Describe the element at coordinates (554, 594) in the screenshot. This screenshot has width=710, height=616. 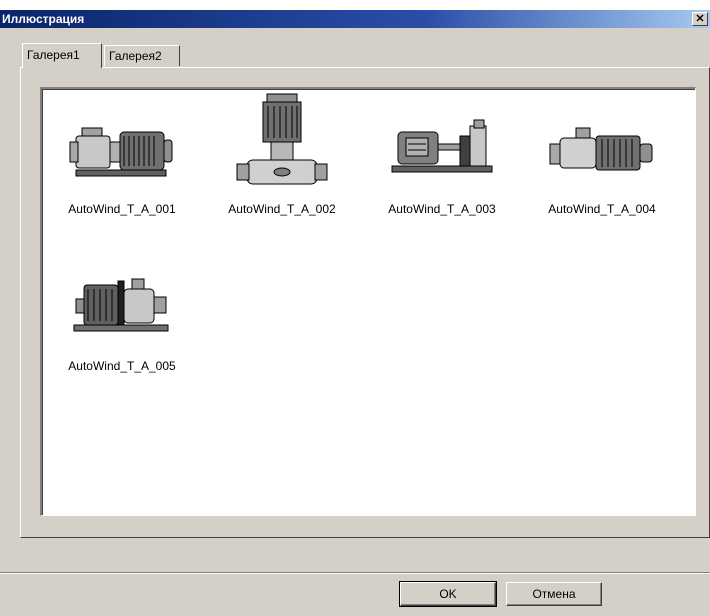
I see `cancel-button: Отмена` at that location.